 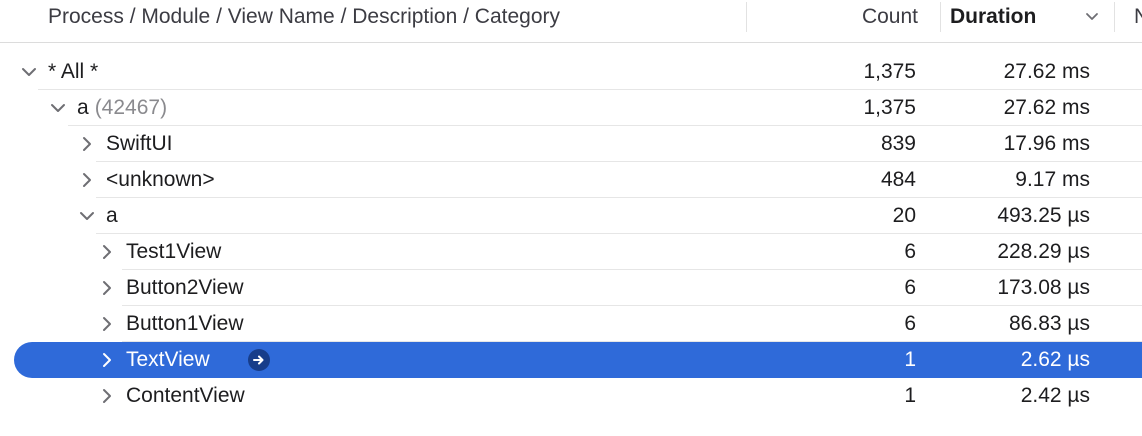 I want to click on table-row: SwiftUI 839 17.96 ms, so click(x=571, y=144).